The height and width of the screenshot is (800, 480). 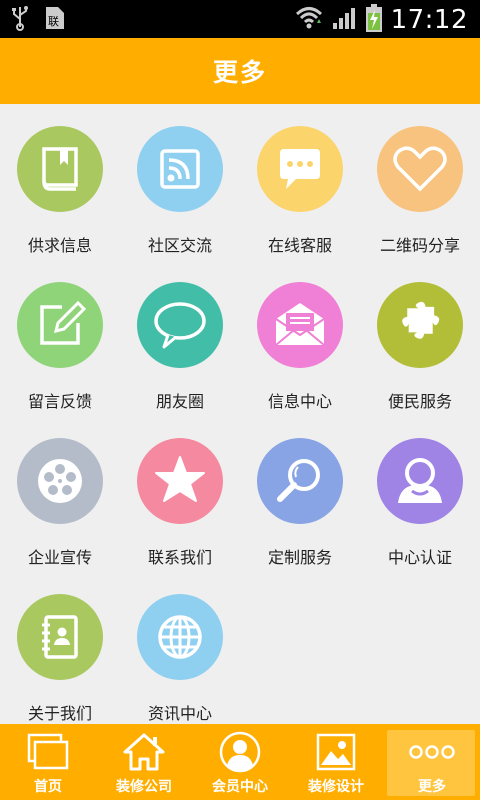 I want to click on grid-item-label: 中心认证, so click(x=419, y=557).